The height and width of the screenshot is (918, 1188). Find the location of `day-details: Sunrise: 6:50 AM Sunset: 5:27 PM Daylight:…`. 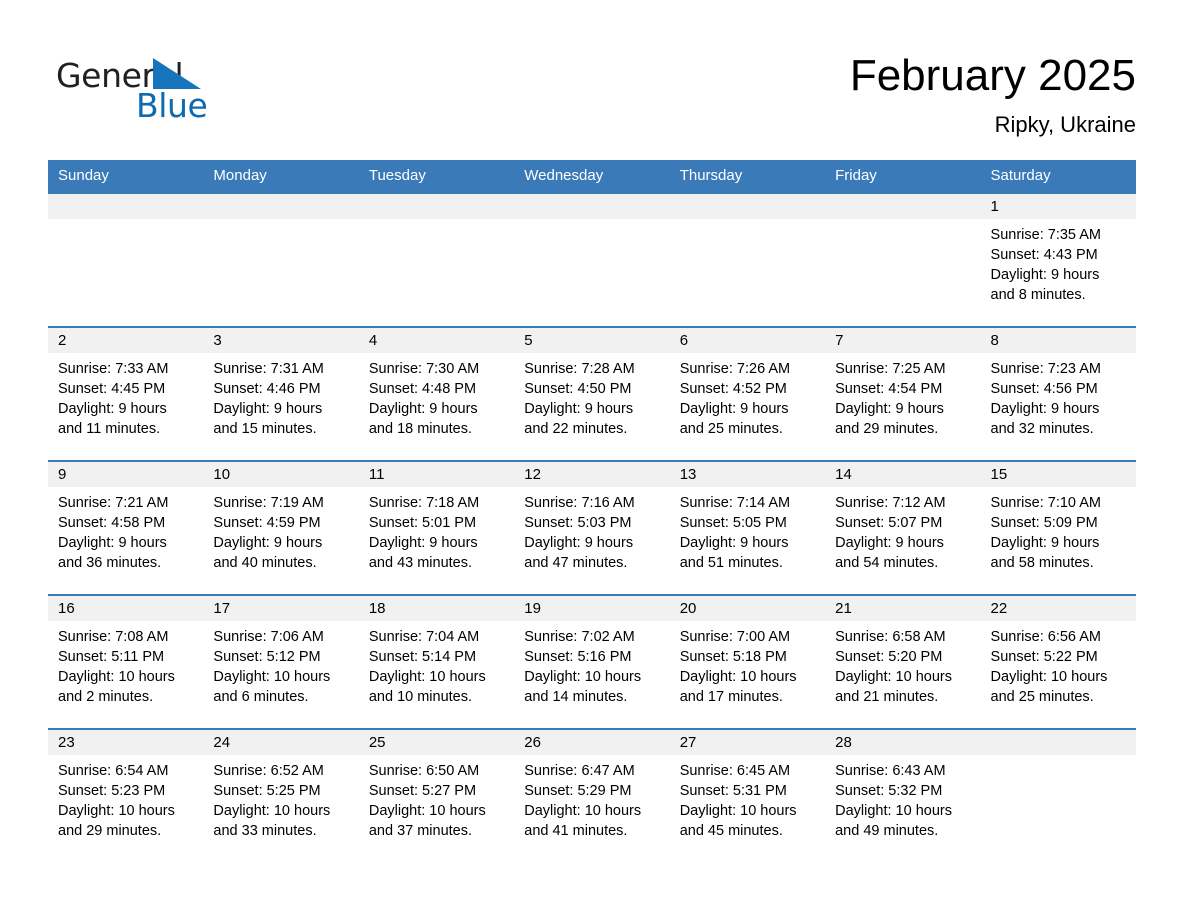

day-details: Sunrise: 6:50 AM Sunset: 5:27 PM Daylight:… is located at coordinates (436, 798).